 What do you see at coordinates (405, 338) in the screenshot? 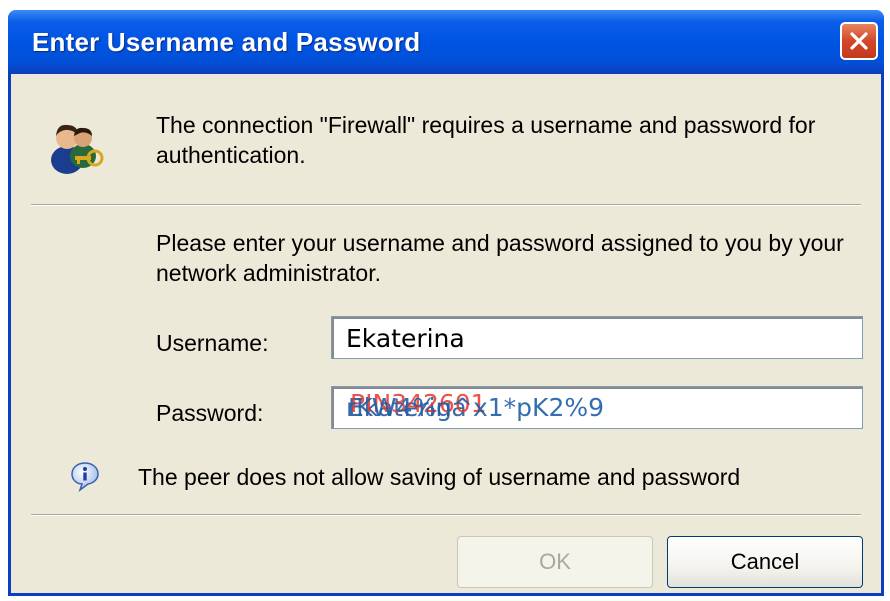
I see `username-value: Ekaterina` at bounding box center [405, 338].